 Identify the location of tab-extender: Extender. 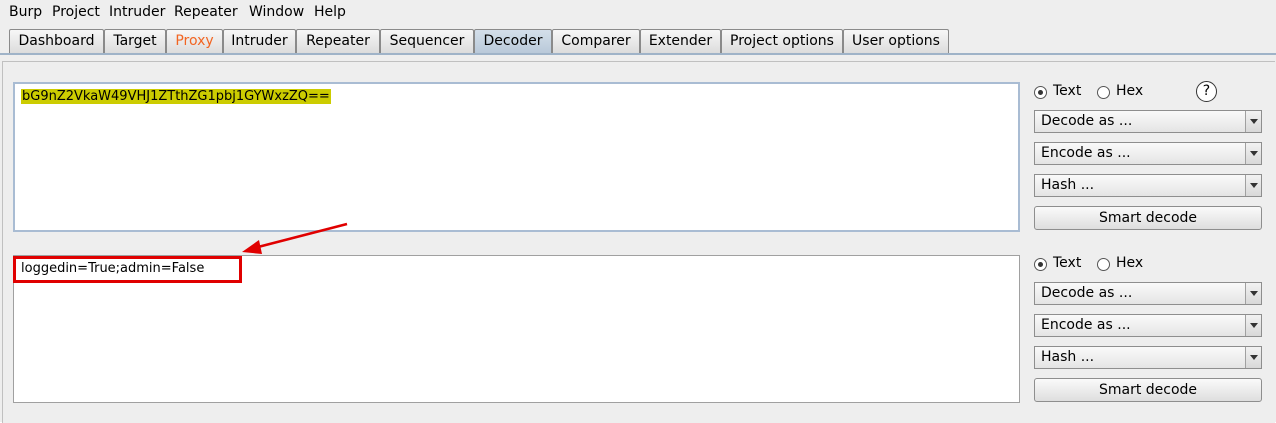
(680, 41).